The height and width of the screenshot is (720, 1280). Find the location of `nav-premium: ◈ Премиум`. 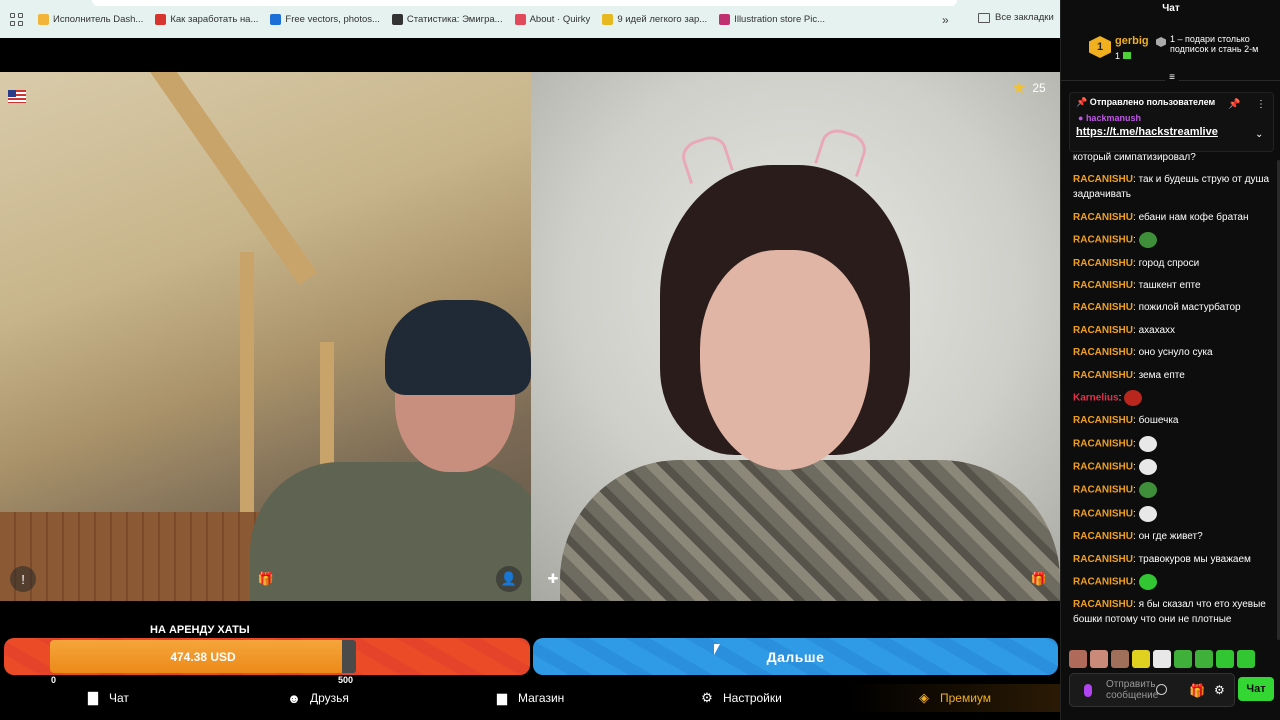

nav-premium: ◈ Премиум is located at coordinates (953, 698).